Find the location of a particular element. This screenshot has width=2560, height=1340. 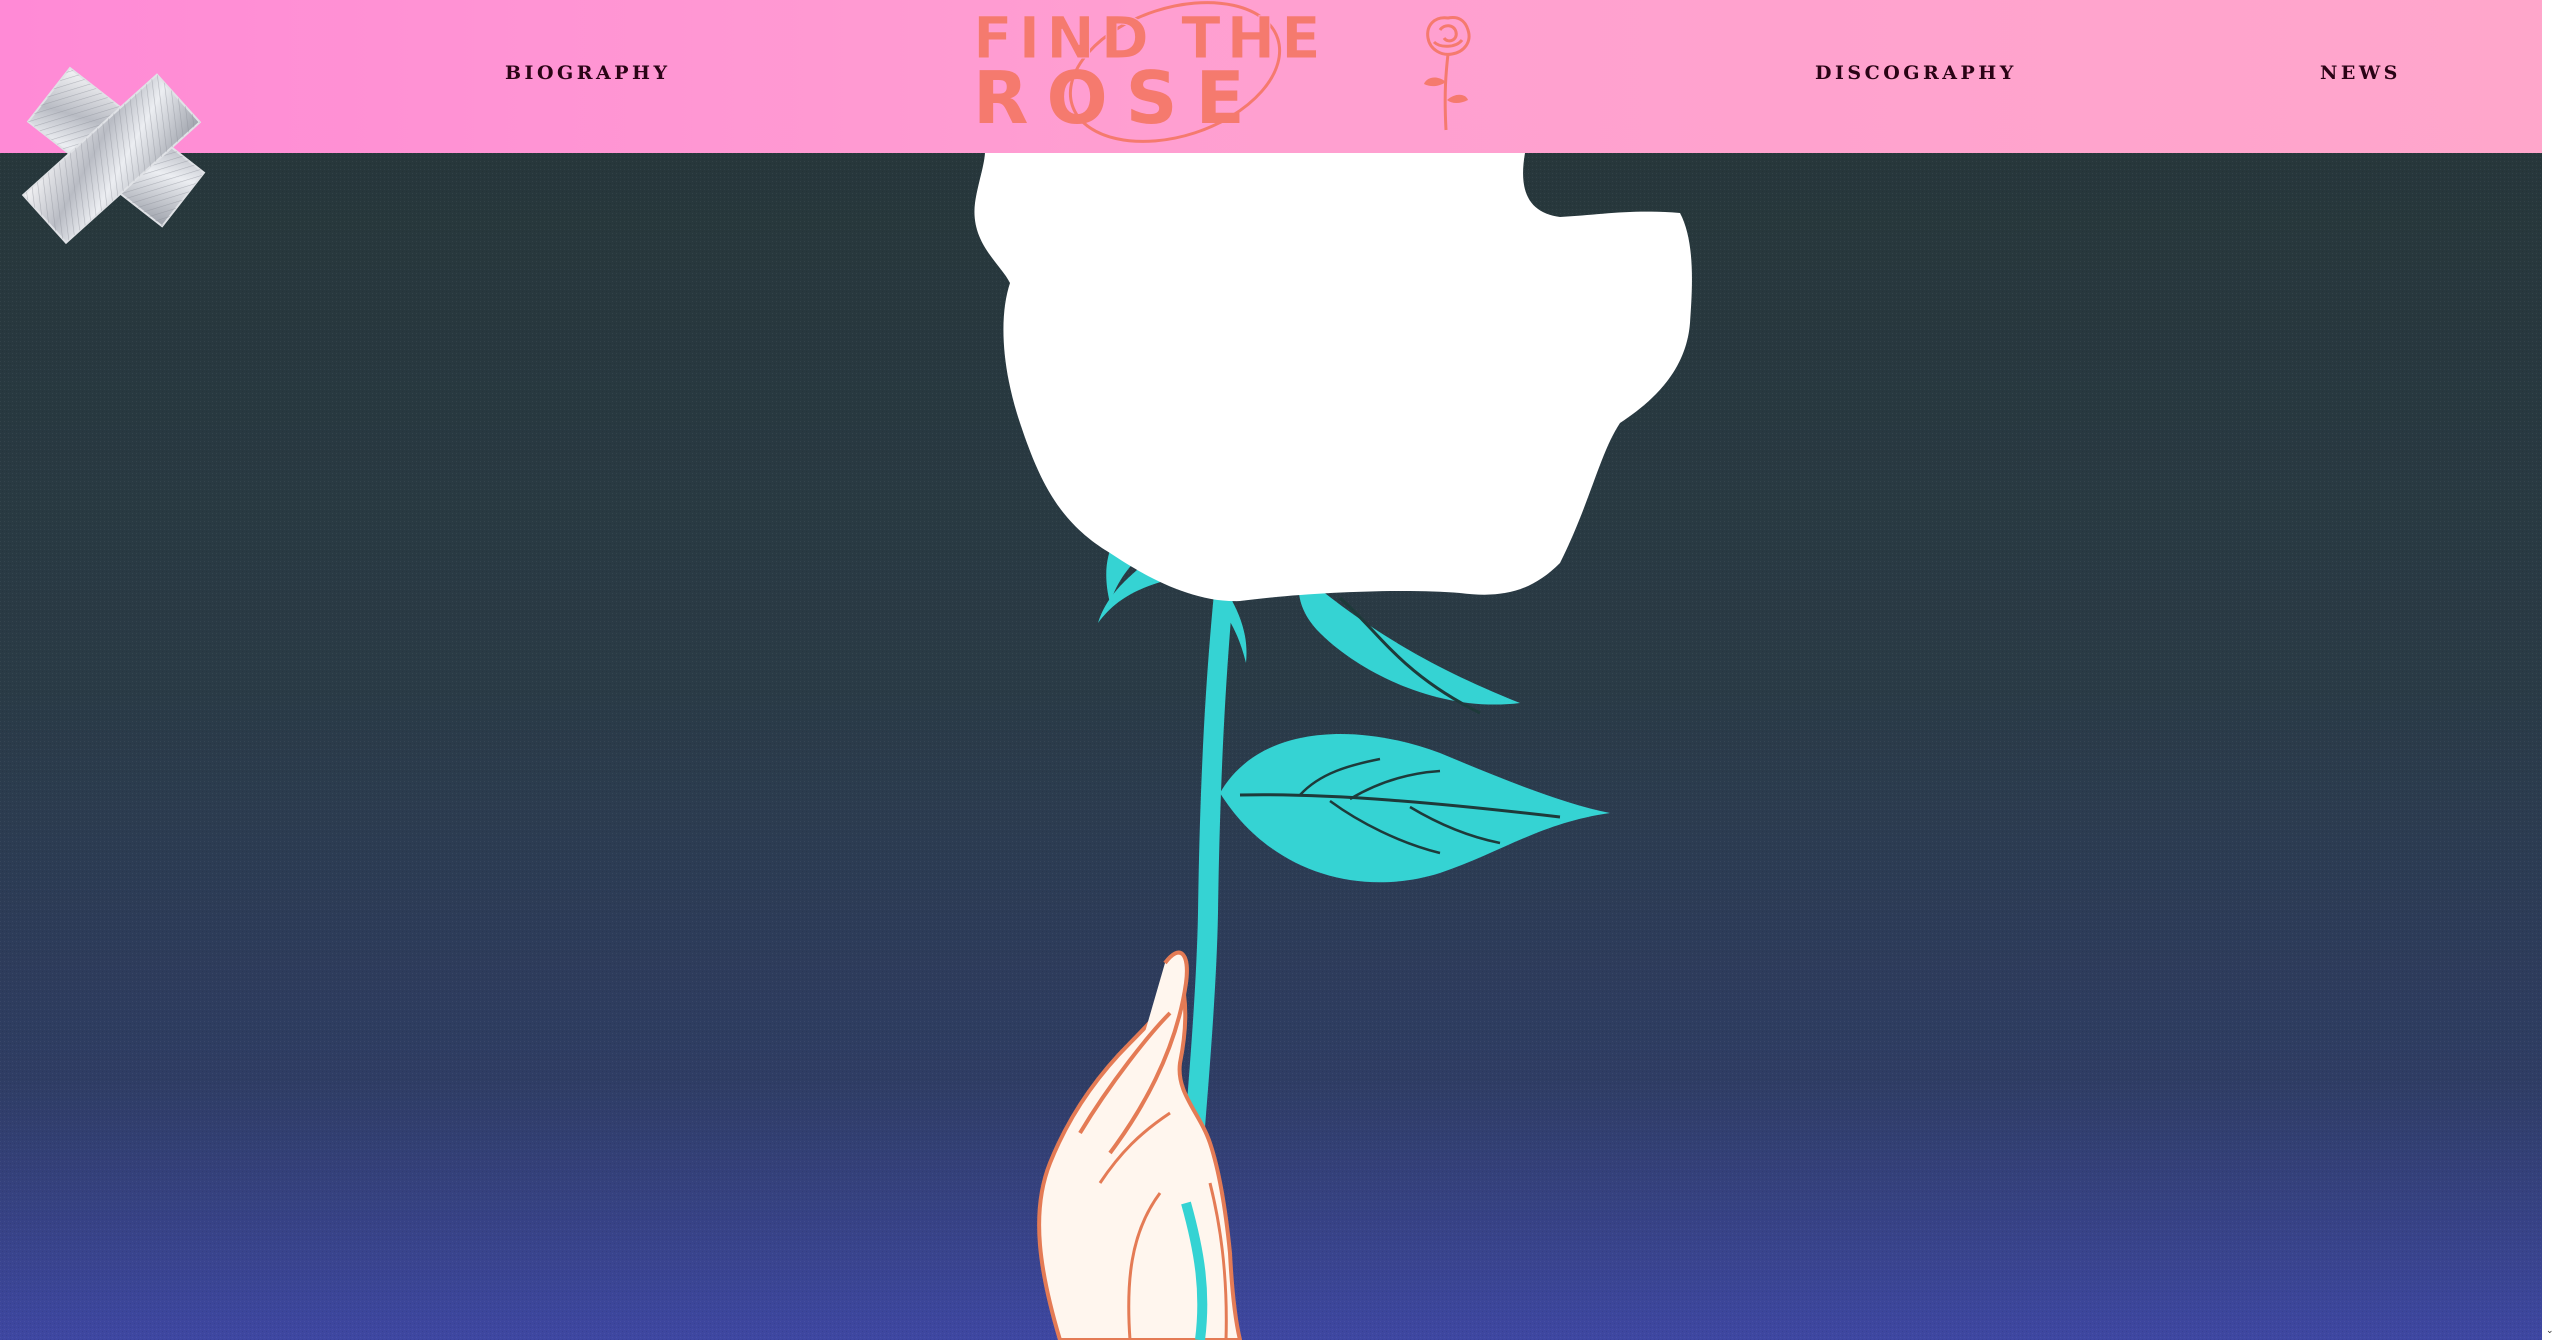

logo-graphic: FIND THE ROSE is located at coordinates (1222, 72).